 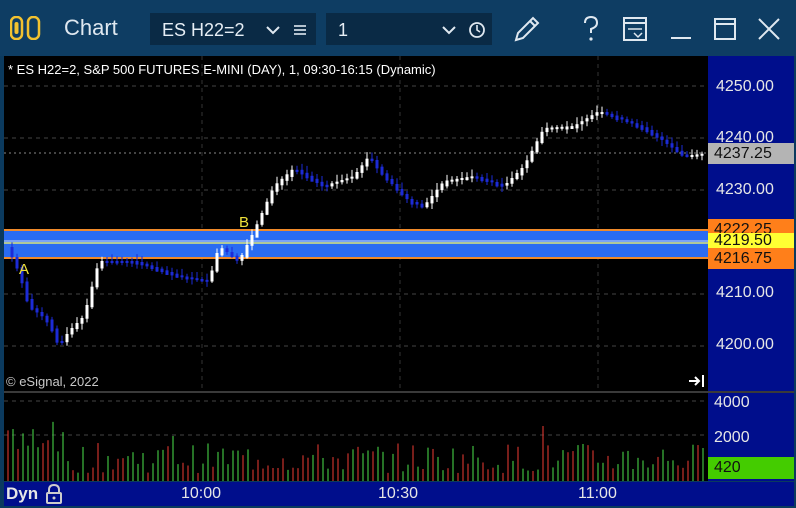 What do you see at coordinates (527, 29) in the screenshot?
I see `draw-pencil-icon` at bounding box center [527, 29].